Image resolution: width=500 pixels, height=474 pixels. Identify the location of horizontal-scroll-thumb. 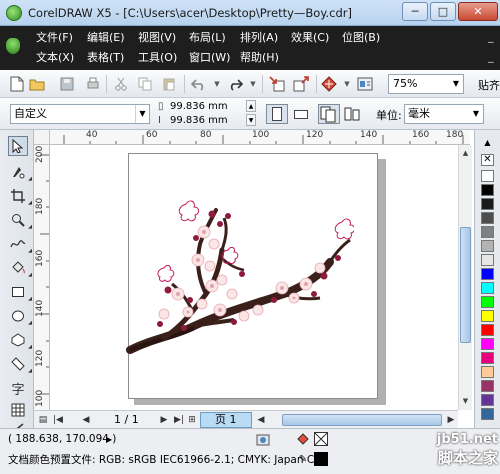
(362, 420).